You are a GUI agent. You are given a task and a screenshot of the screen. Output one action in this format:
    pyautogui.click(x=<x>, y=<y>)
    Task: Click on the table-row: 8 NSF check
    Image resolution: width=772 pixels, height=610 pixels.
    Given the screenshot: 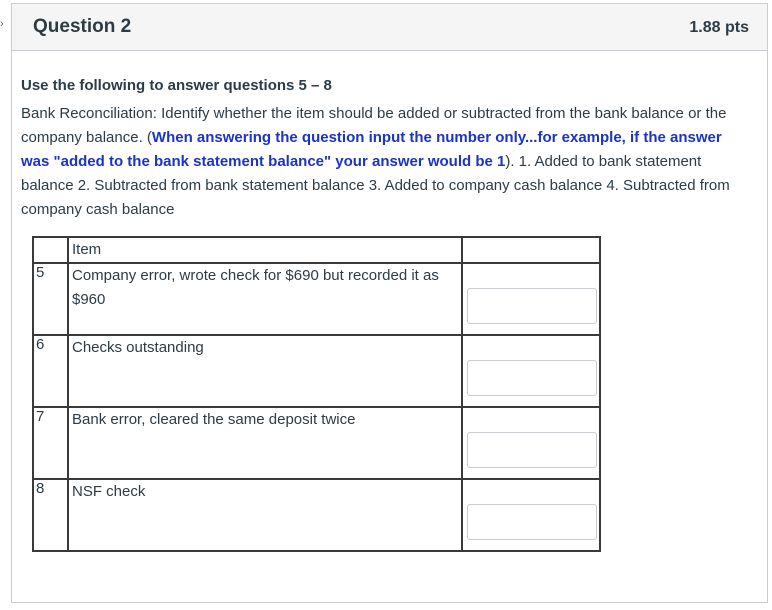 What is the action you would take?
    pyautogui.click(x=316, y=515)
    